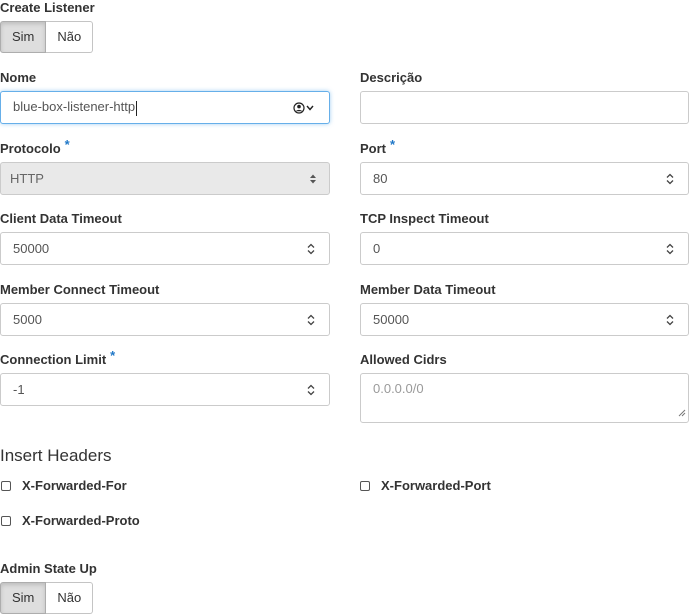 This screenshot has width=691, height=616. What do you see at coordinates (524, 178) in the screenshot?
I see `port-input: 80` at bounding box center [524, 178].